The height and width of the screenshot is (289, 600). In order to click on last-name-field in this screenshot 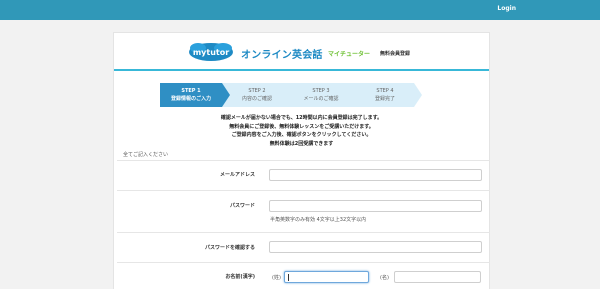, I will do `click(326, 277)`.